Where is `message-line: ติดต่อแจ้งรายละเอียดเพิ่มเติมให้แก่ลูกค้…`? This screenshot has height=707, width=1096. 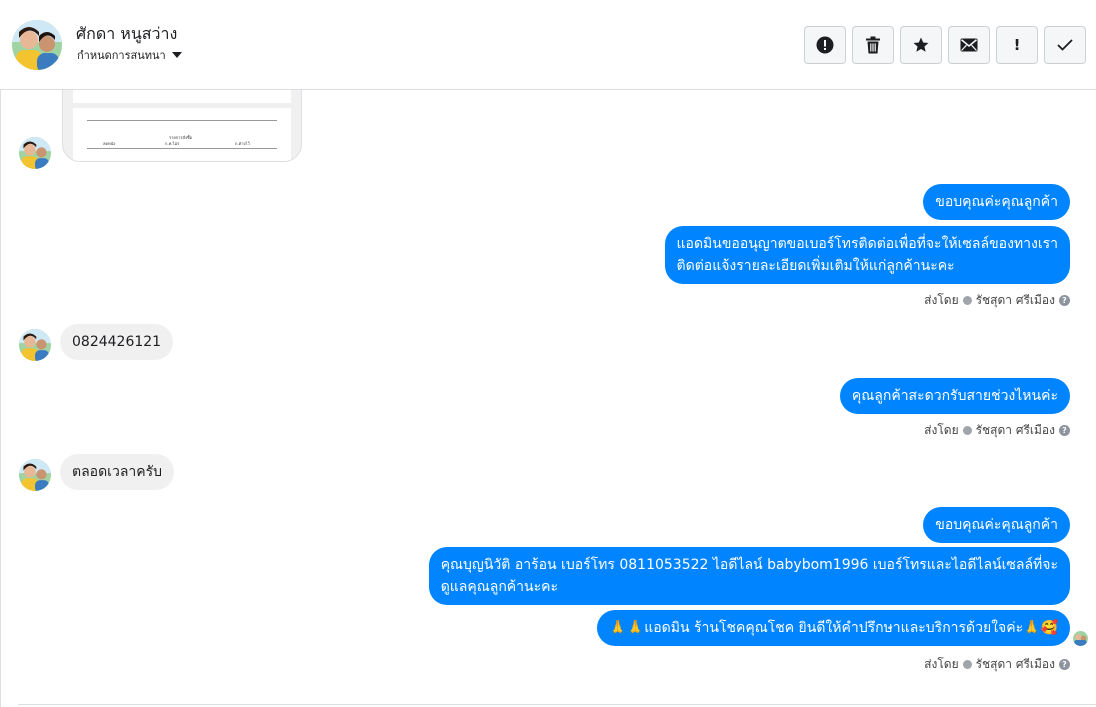
message-line: ติดต่อแจ้งรายละเอียดเพิ่มเติมให้แก่ลูกค้… is located at coordinates (815, 266).